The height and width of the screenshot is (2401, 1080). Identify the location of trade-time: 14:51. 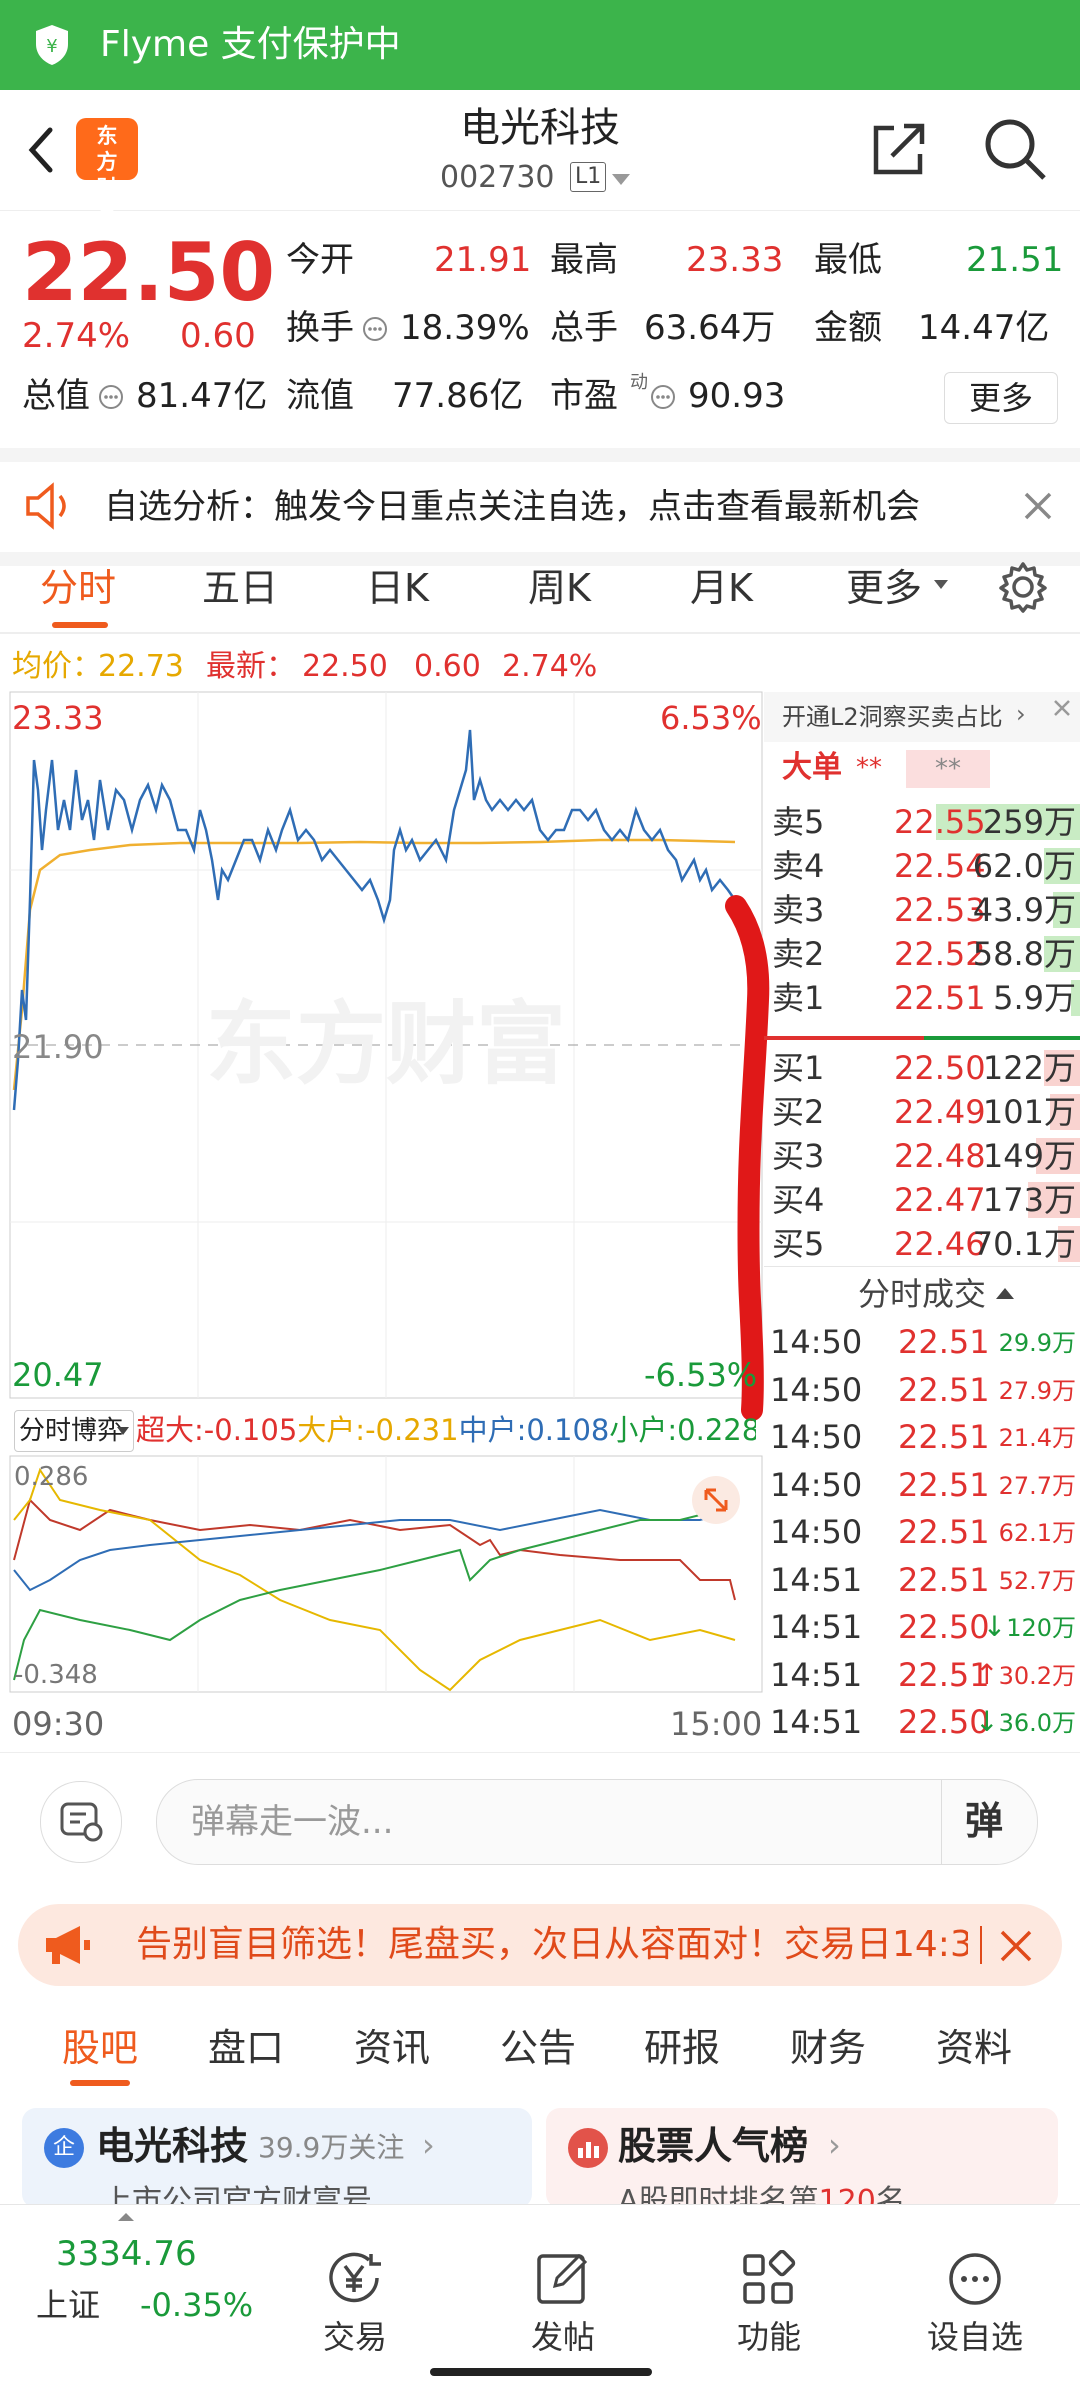
(816, 1722).